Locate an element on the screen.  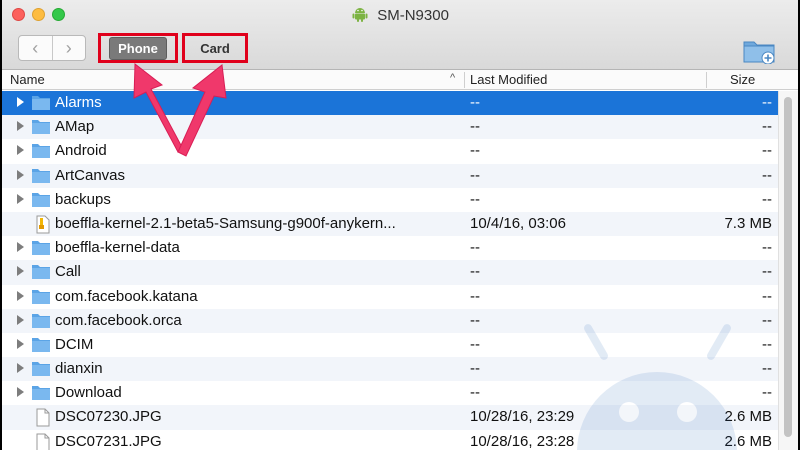
file-name: Android is located at coordinates (81, 151).